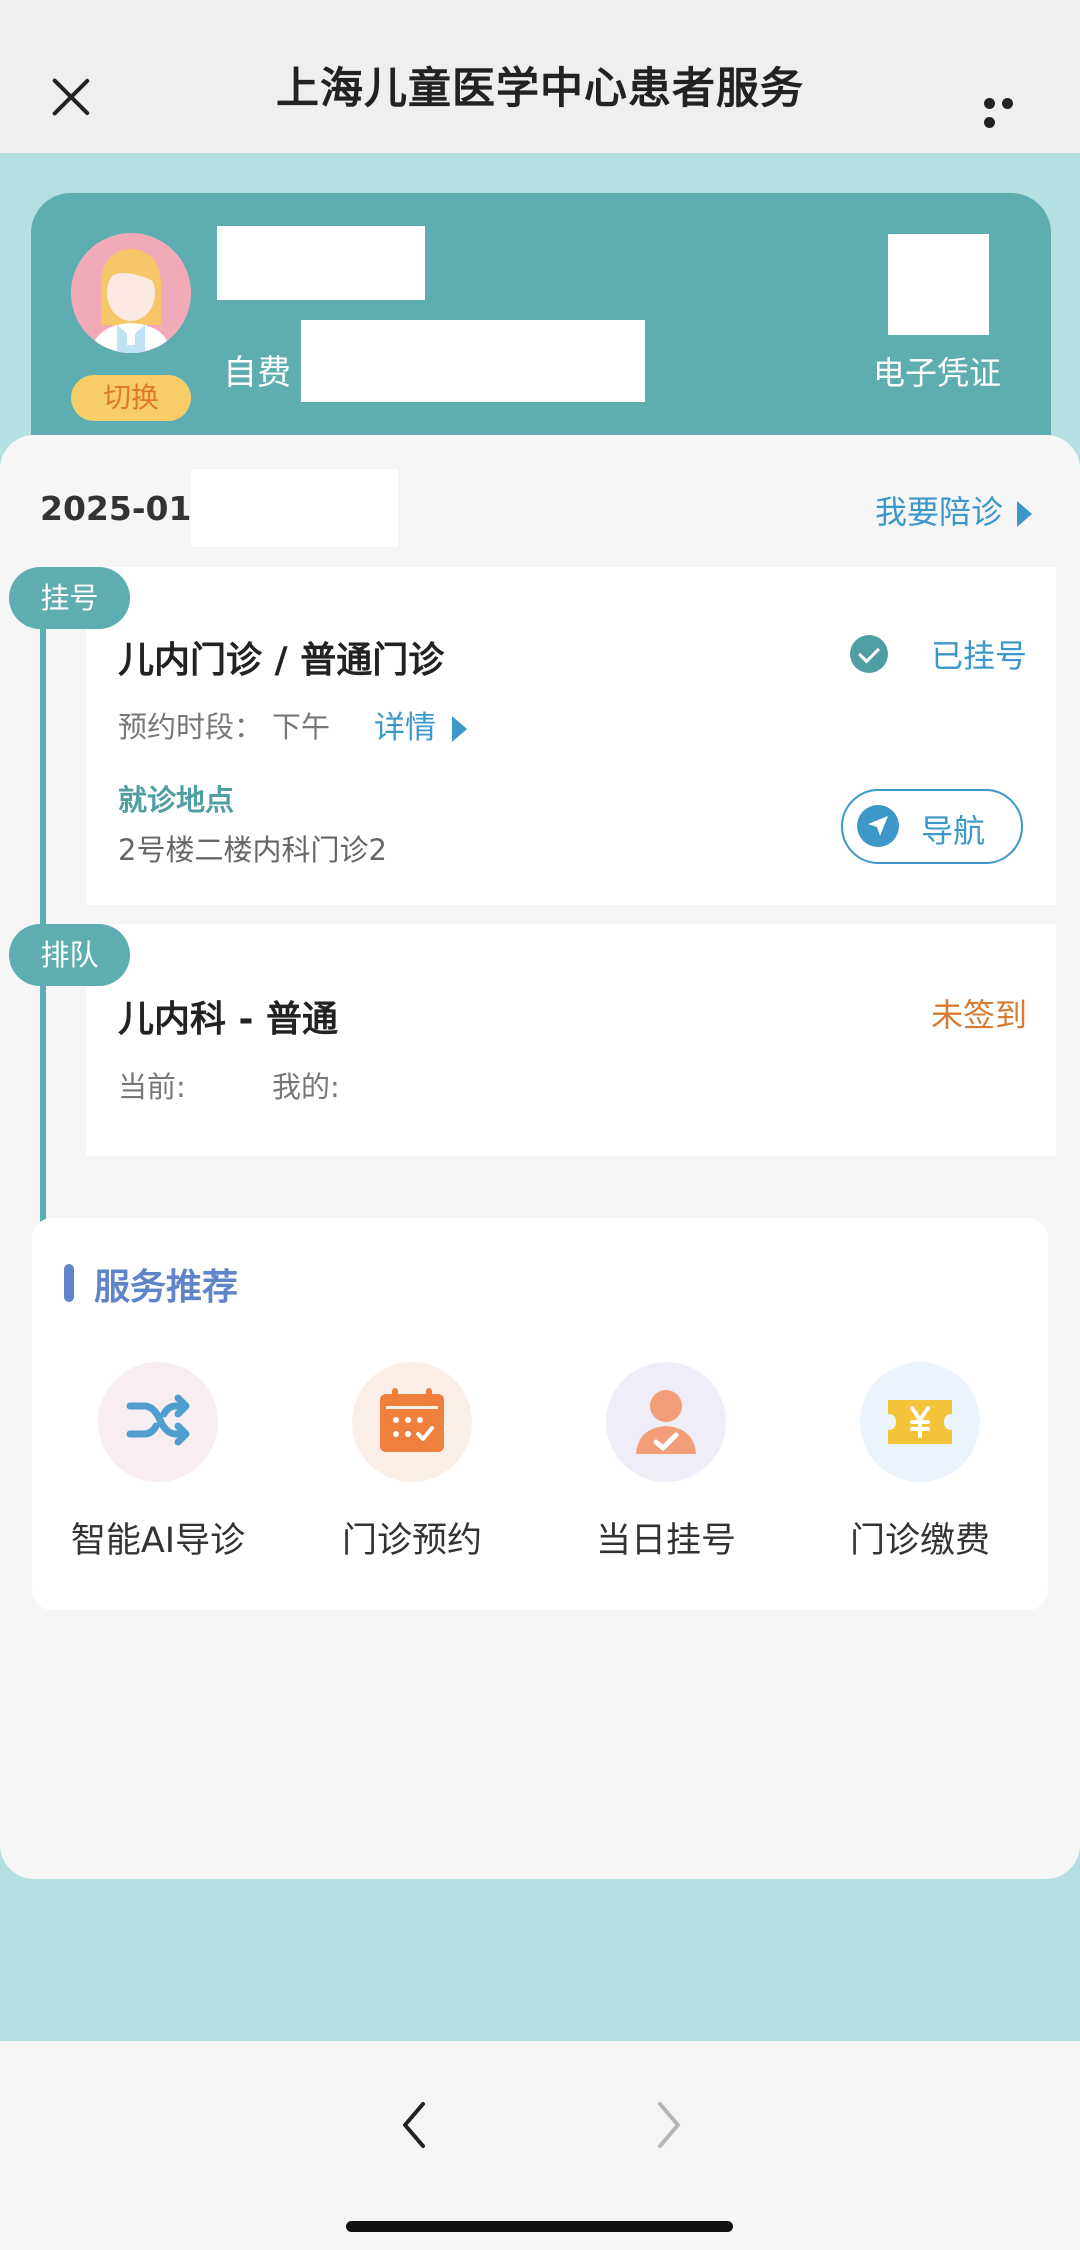  What do you see at coordinates (665, 1541) in the screenshot?
I see `service-label: 当日挂号` at bounding box center [665, 1541].